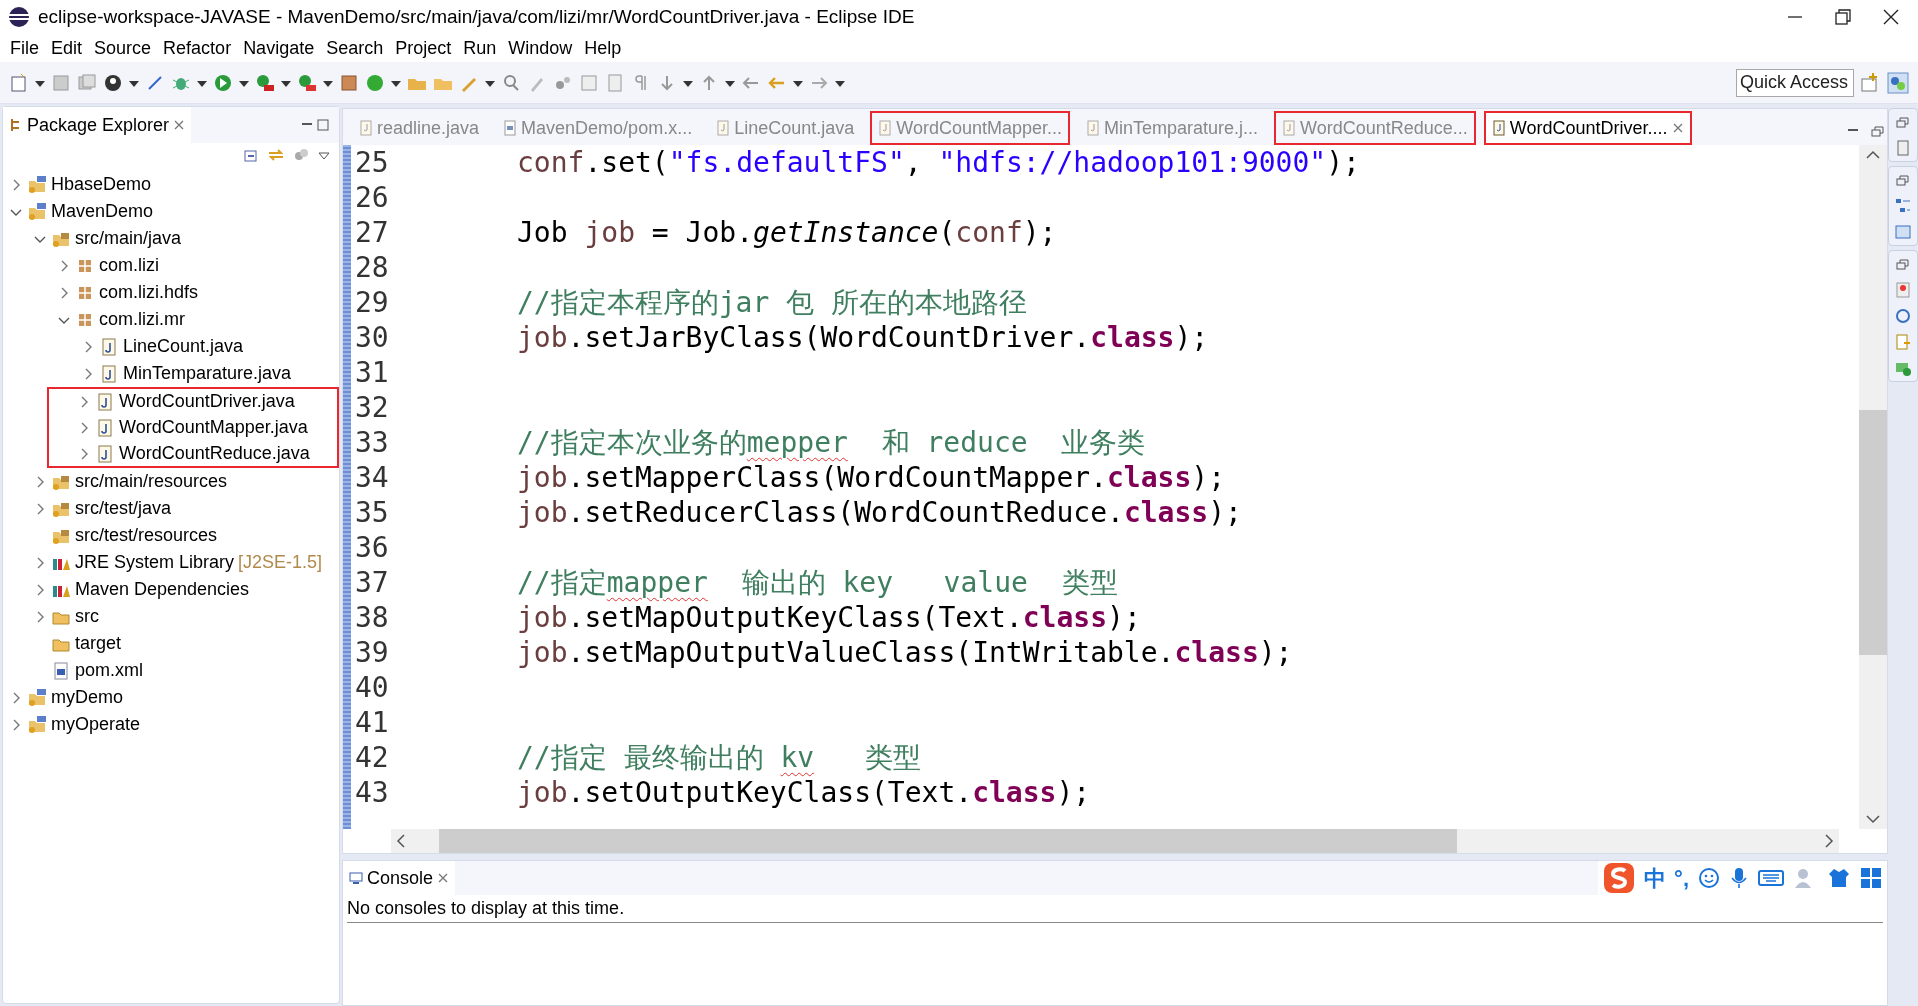 The image size is (1918, 1006). I want to click on tree-item: myDemo, so click(87, 697).